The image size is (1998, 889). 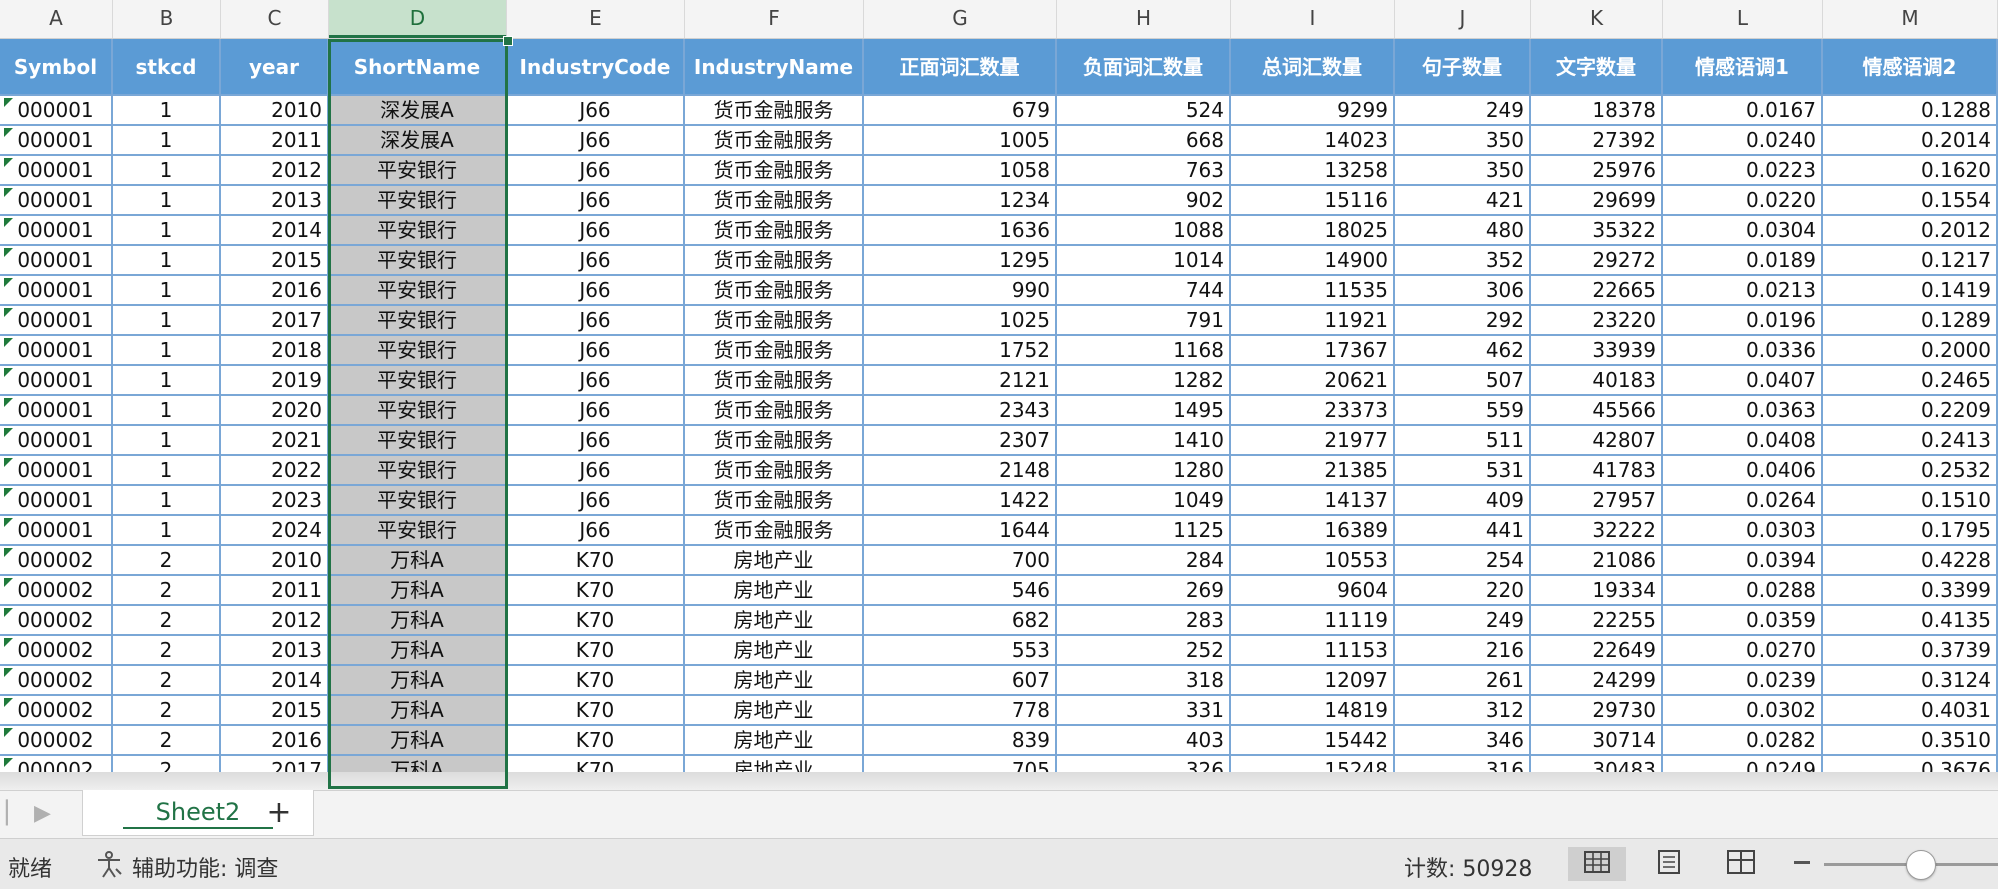 What do you see at coordinates (1743, 501) in the screenshot?
I see `cell-l: 0.0264` at bounding box center [1743, 501].